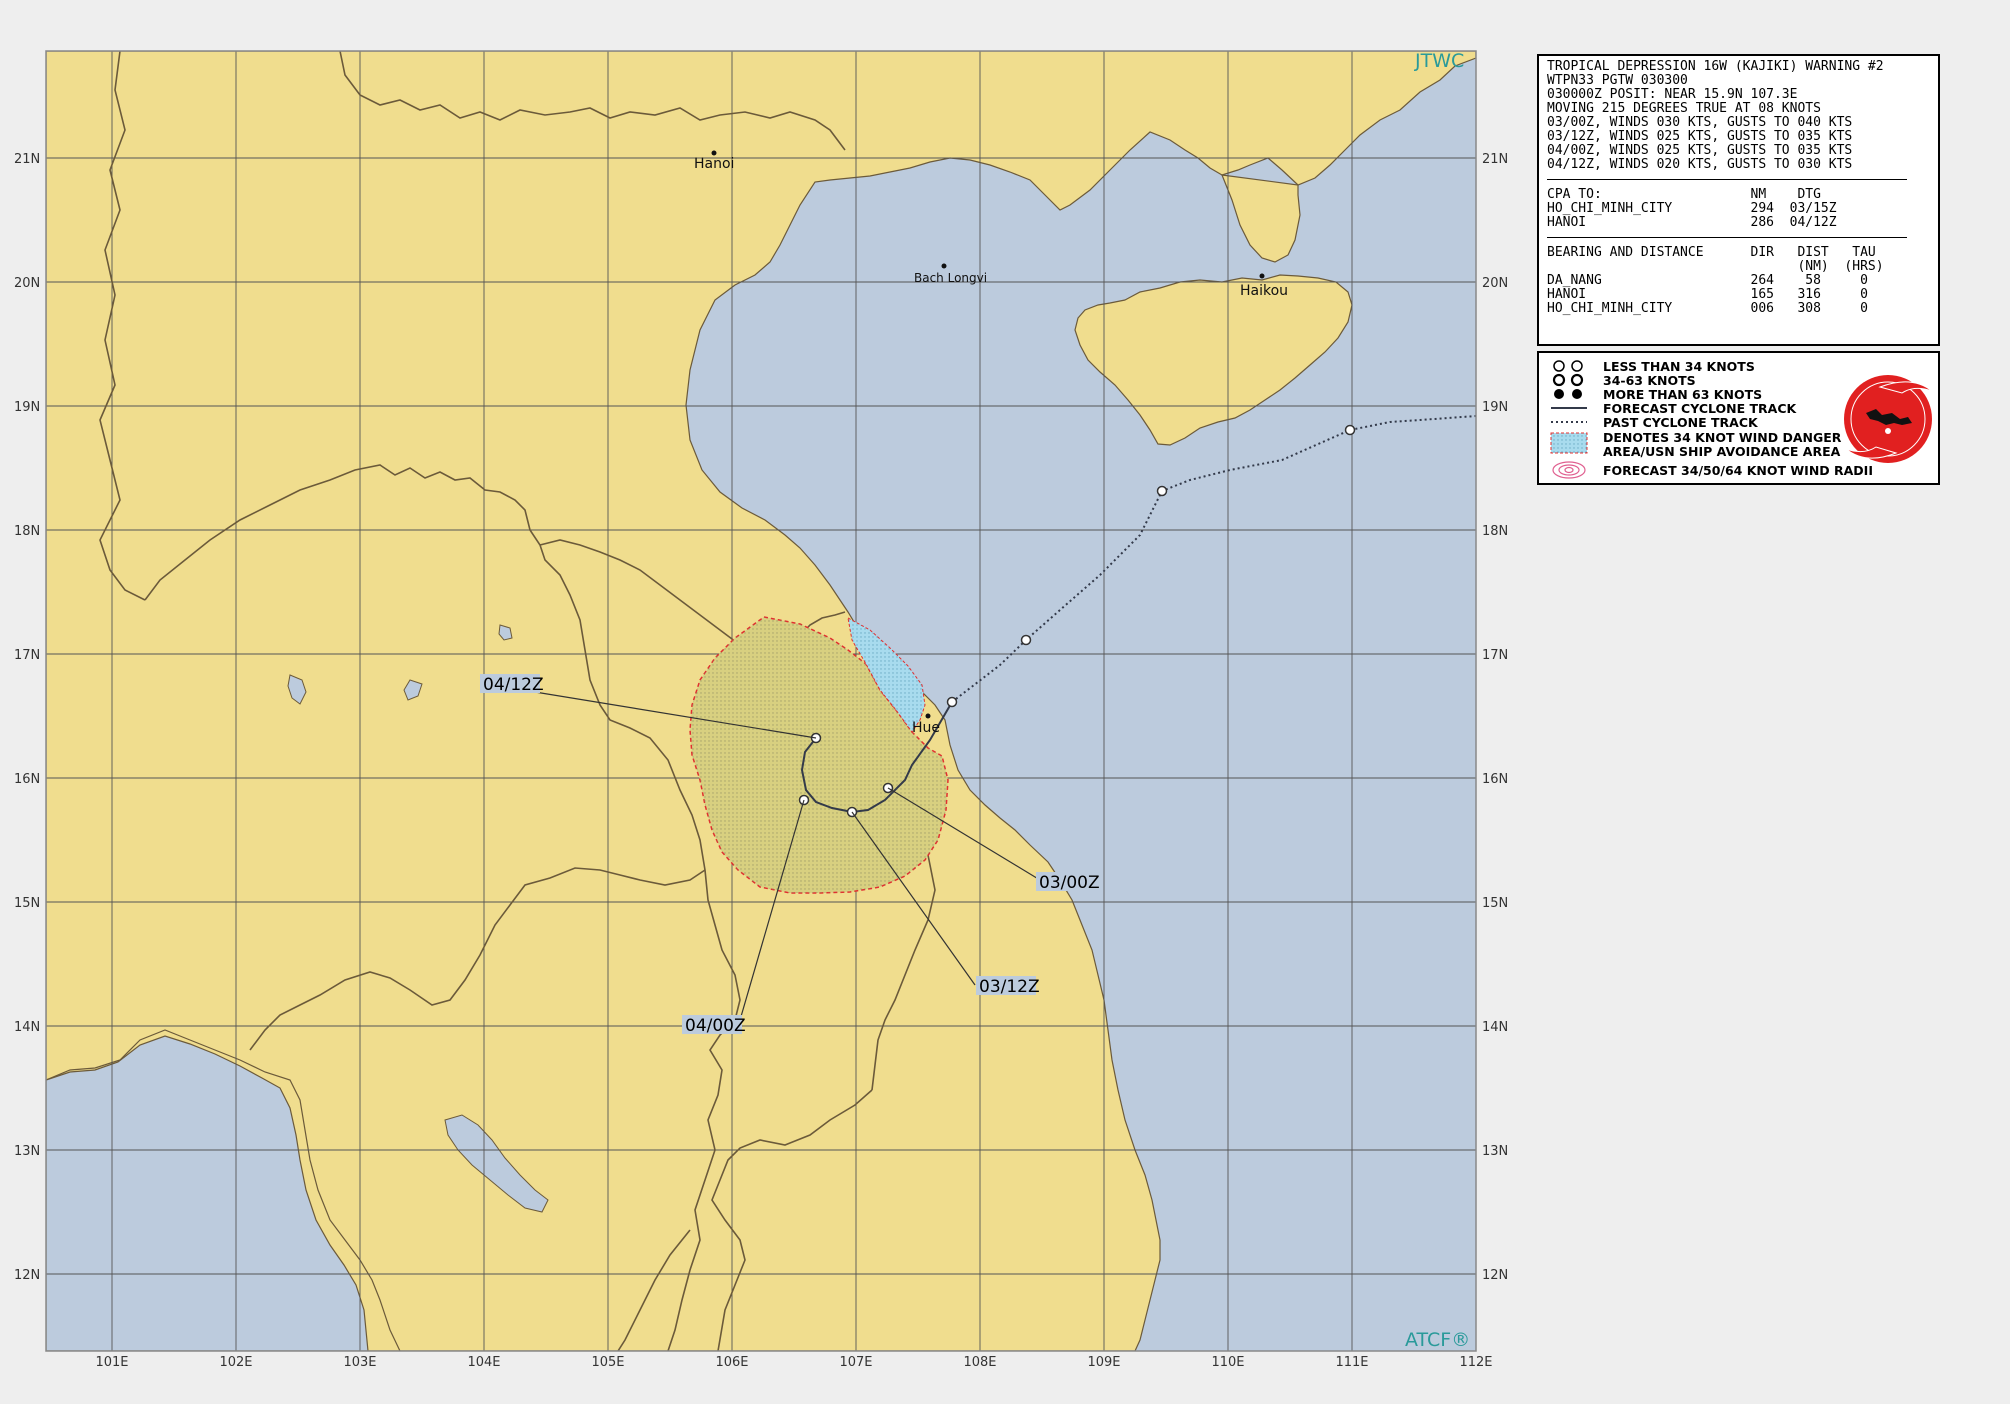 Image resolution: width=2010 pixels, height=1404 pixels. What do you see at coordinates (714, 153) in the screenshot?
I see `city-dot-hanoi` at bounding box center [714, 153].